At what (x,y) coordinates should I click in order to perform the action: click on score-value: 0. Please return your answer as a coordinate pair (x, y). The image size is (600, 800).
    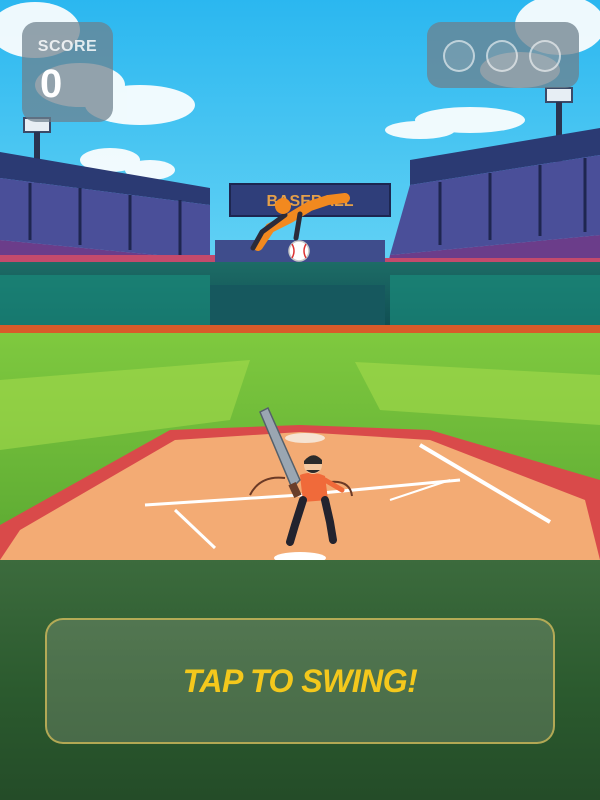
    Looking at the image, I should click on (51, 84).